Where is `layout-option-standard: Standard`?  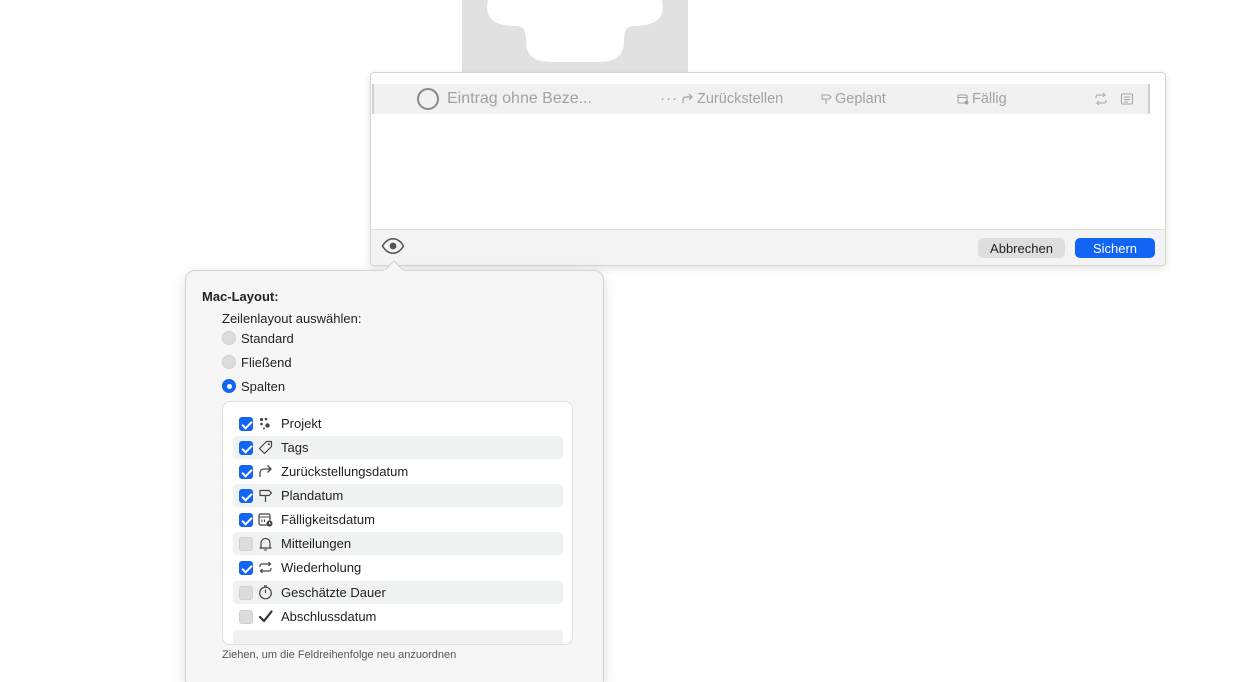 layout-option-standard: Standard is located at coordinates (258, 338).